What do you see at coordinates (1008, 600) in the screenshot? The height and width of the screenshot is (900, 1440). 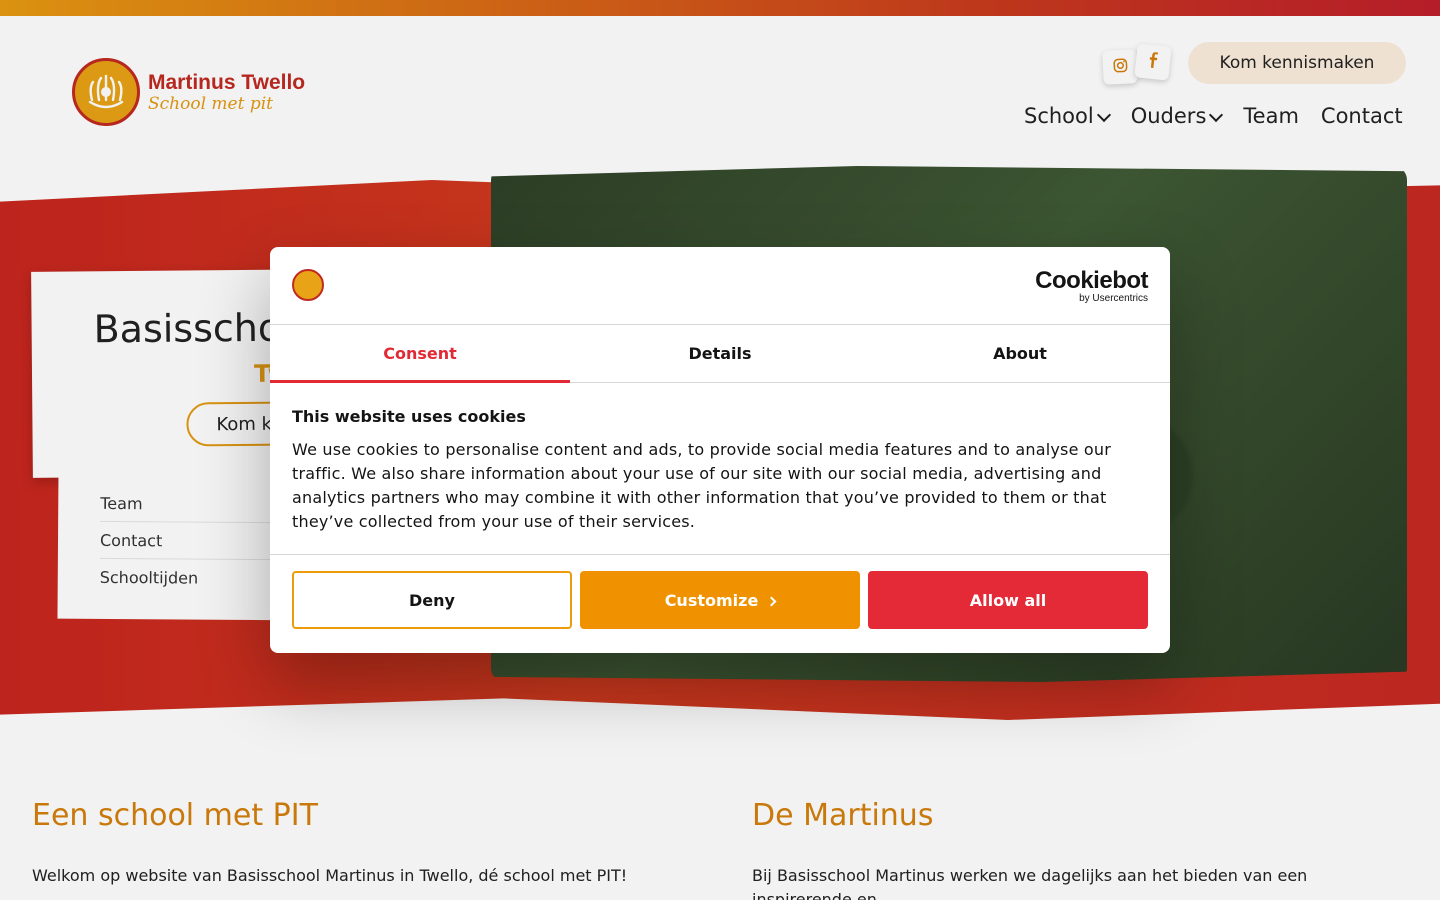 I see `allow-all-button: Allow all` at bounding box center [1008, 600].